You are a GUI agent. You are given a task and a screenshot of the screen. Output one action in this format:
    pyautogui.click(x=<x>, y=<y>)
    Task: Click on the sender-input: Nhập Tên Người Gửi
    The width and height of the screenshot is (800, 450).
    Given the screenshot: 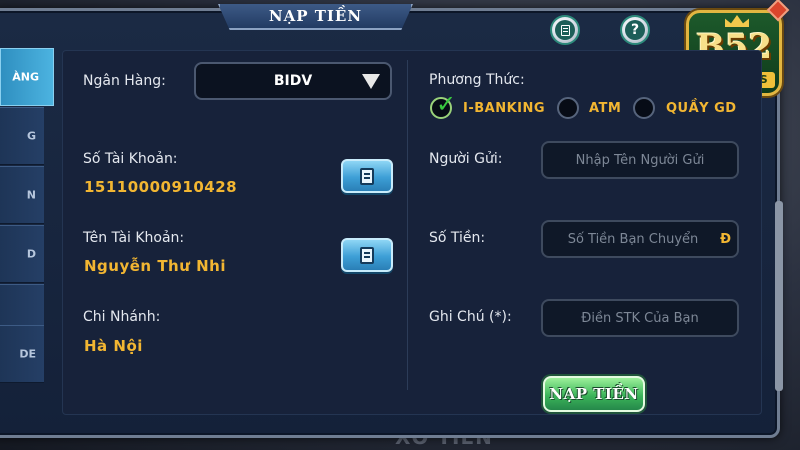 What is the action you would take?
    pyautogui.click(x=640, y=160)
    